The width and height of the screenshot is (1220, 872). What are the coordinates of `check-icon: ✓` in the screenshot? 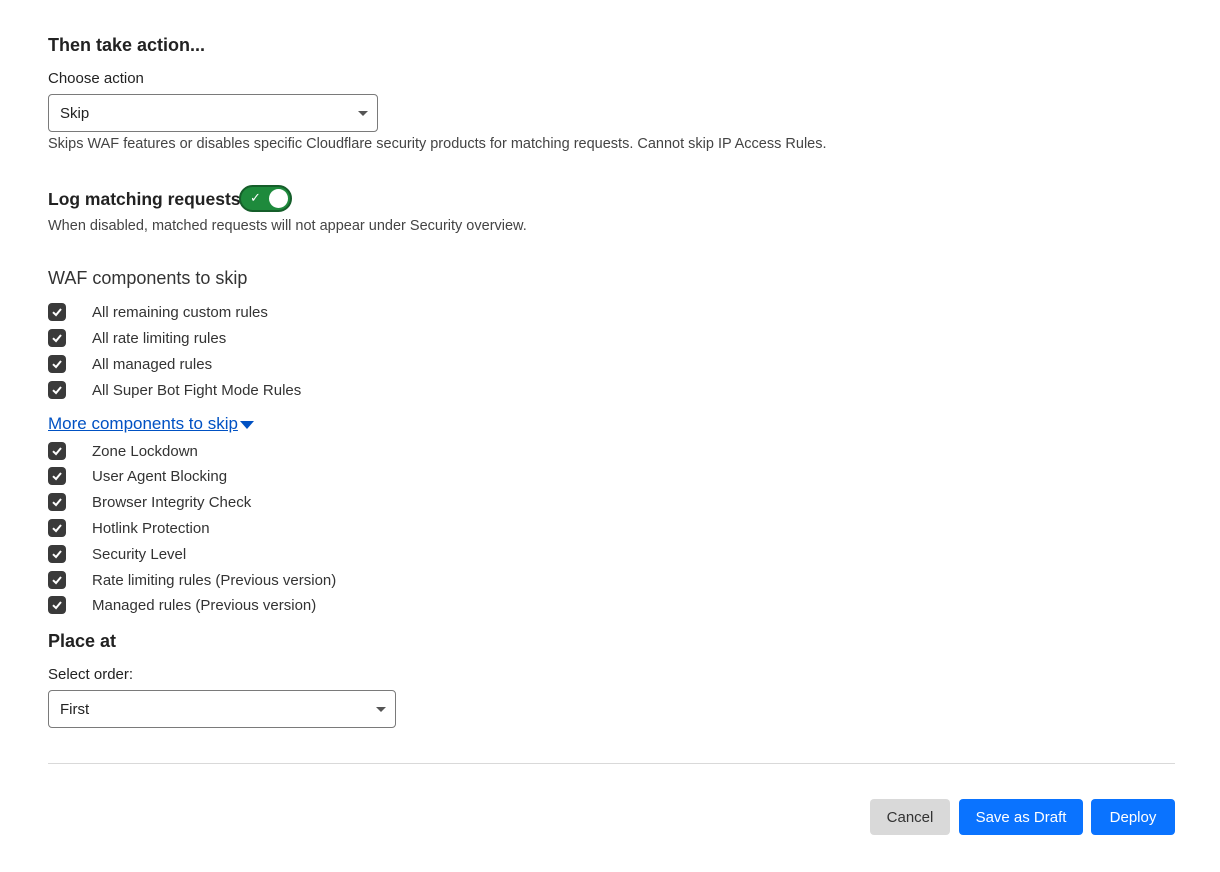 It's located at (255, 197).